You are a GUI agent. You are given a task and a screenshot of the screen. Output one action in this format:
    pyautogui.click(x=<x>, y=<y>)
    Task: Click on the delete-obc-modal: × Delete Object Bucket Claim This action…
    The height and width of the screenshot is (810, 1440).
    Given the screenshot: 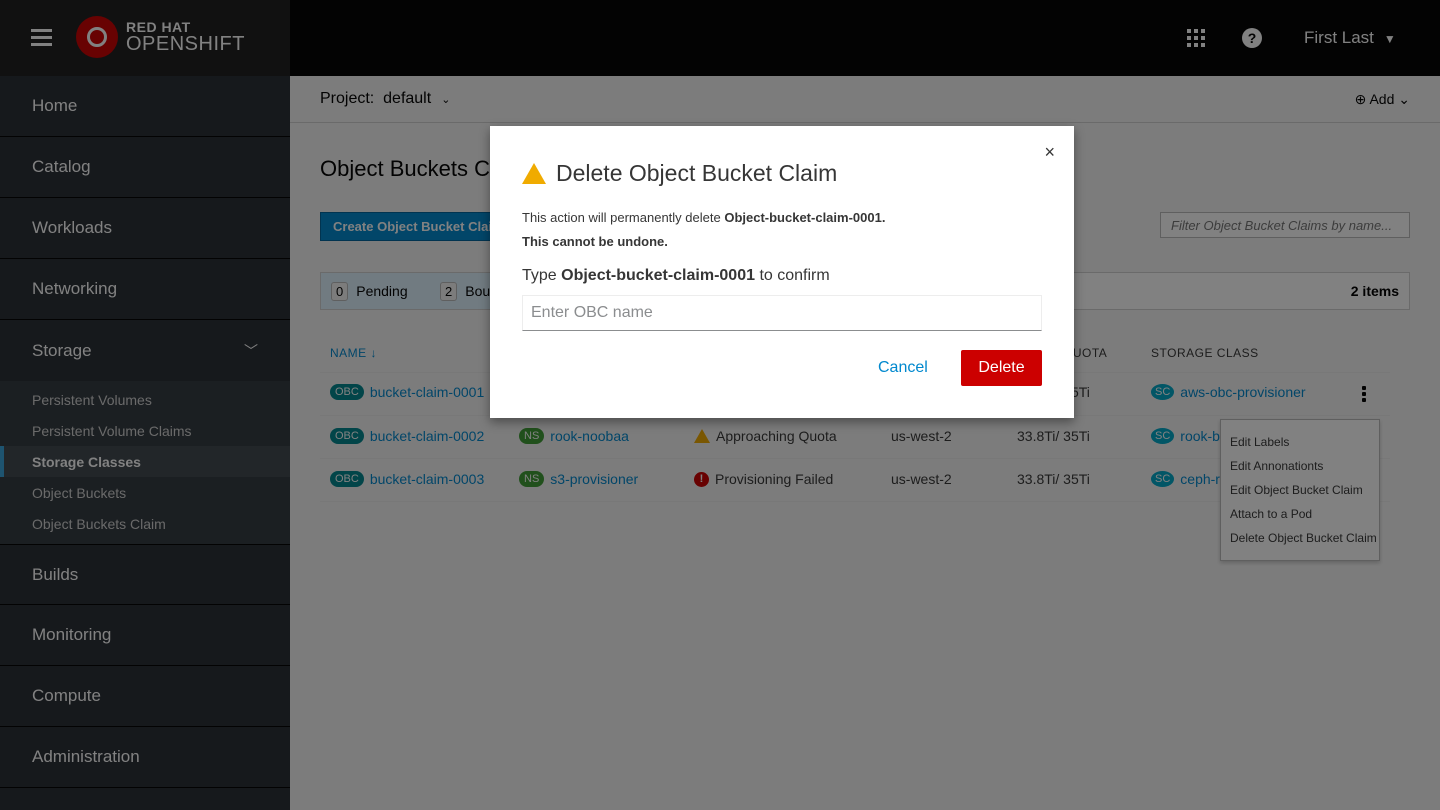 What is the action you would take?
    pyautogui.click(x=782, y=272)
    